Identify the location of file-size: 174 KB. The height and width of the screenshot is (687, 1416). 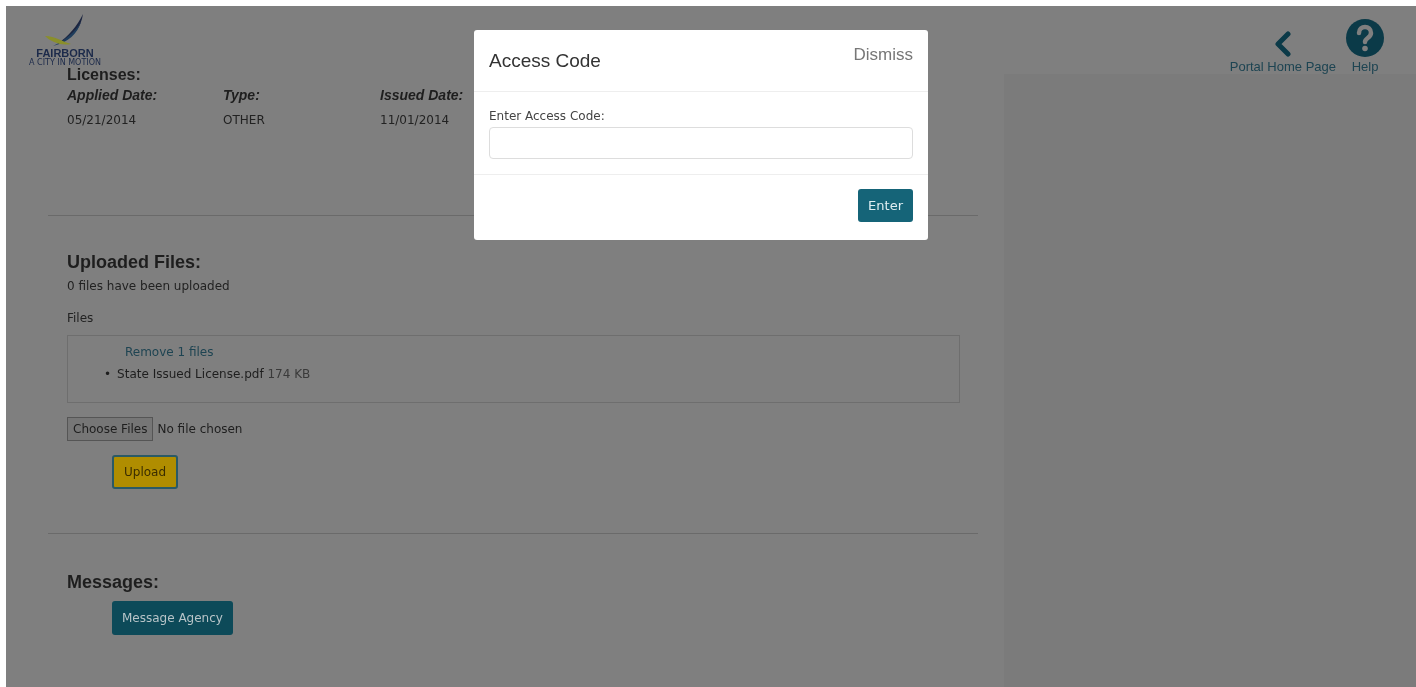
(289, 374).